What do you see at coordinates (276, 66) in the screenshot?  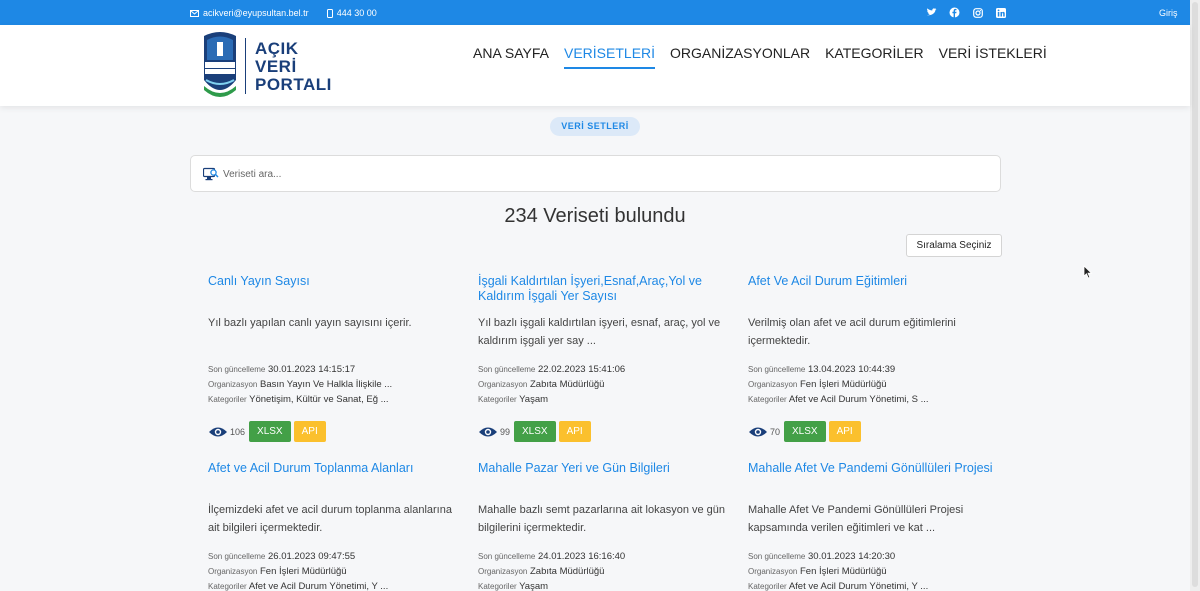 I see `logo-line-2: VERİ` at bounding box center [276, 66].